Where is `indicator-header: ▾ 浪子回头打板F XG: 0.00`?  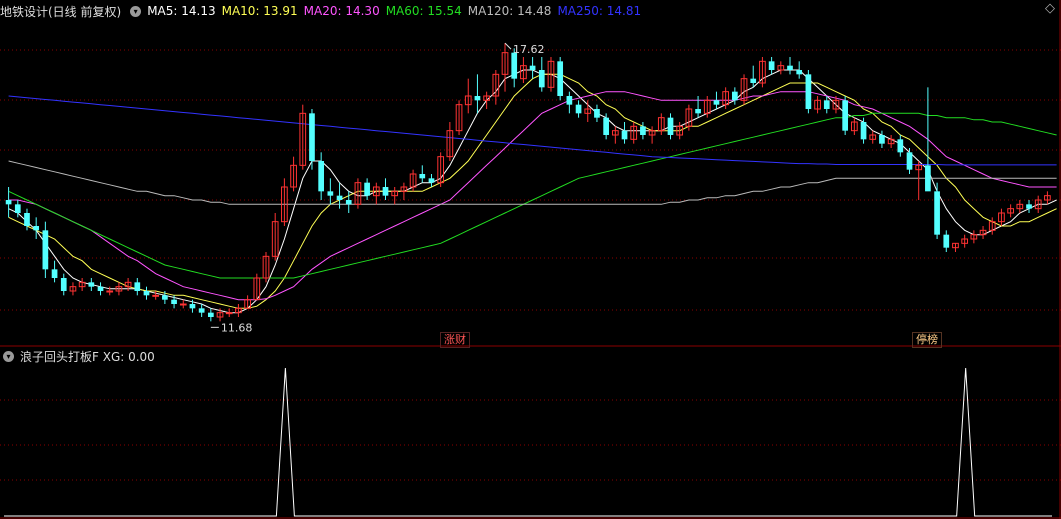
indicator-header: ▾ 浪子回头打板F XG: 0.00 is located at coordinates (530, 356).